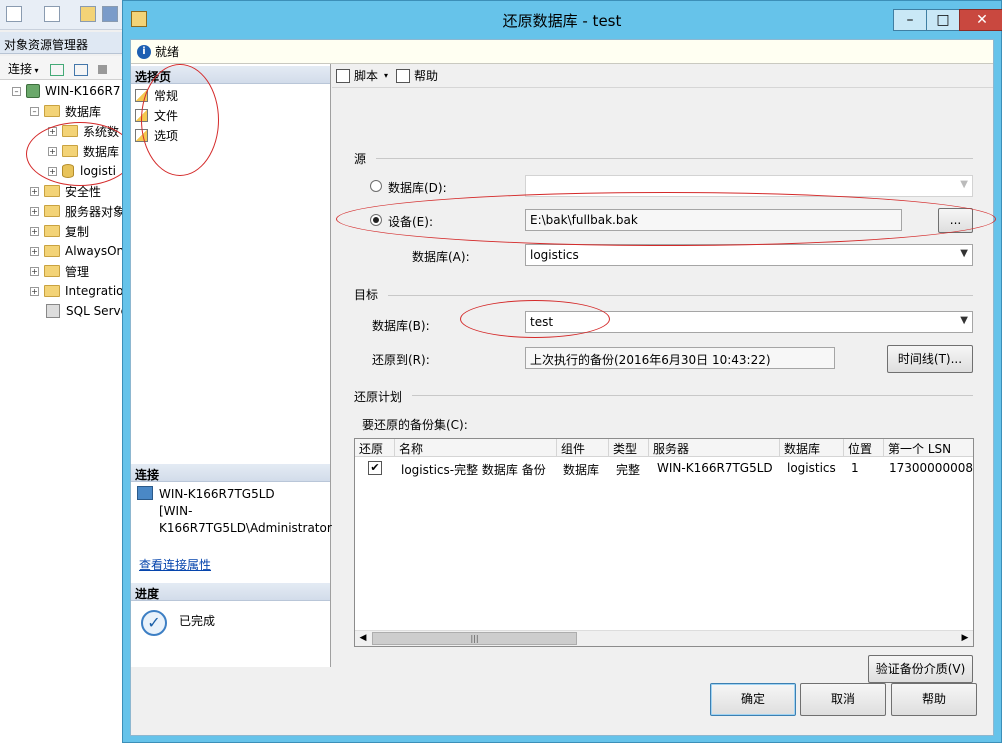 Image resolution: width=1002 pixels, height=743 pixels. I want to click on help-toolbar-button: 帮助, so click(426, 75).